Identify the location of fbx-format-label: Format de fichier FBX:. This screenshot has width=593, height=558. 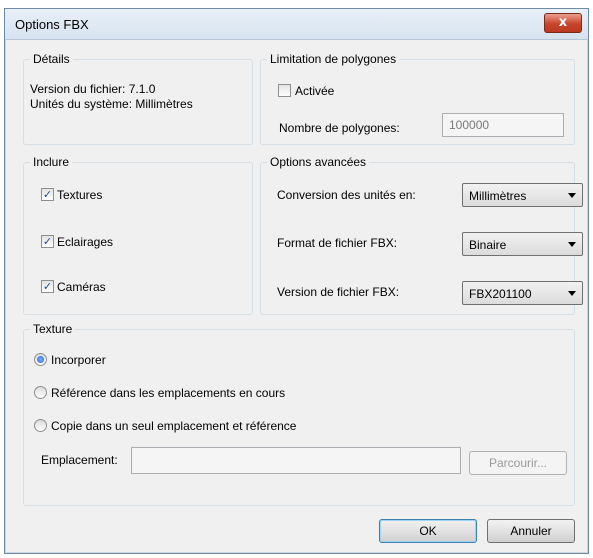
(337, 243).